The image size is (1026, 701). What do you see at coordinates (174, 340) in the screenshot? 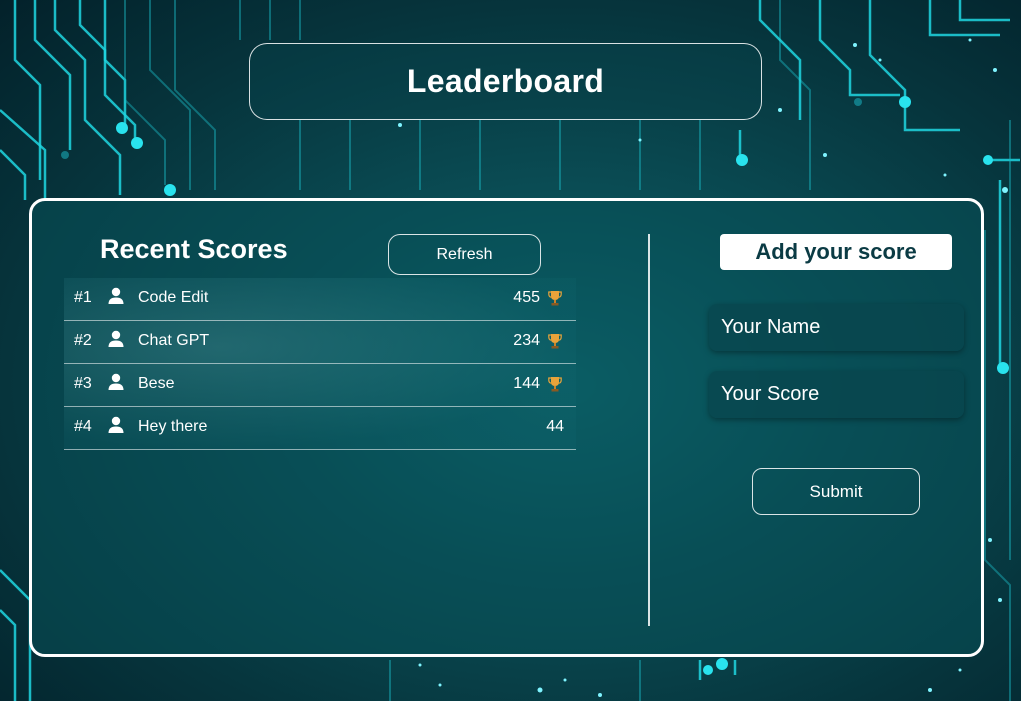
I see `player-name: Chat GPT` at bounding box center [174, 340].